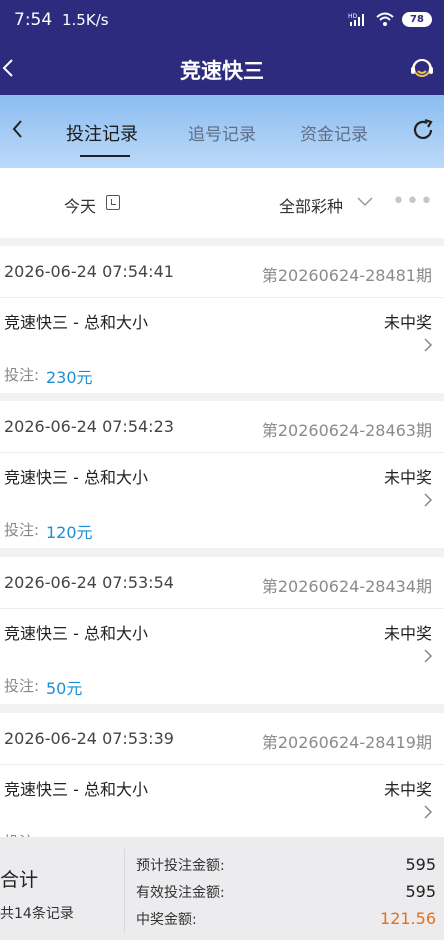 The width and height of the screenshot is (444, 940). Describe the element at coordinates (417, 19) in the screenshot. I see `battery-icon: 78` at that location.